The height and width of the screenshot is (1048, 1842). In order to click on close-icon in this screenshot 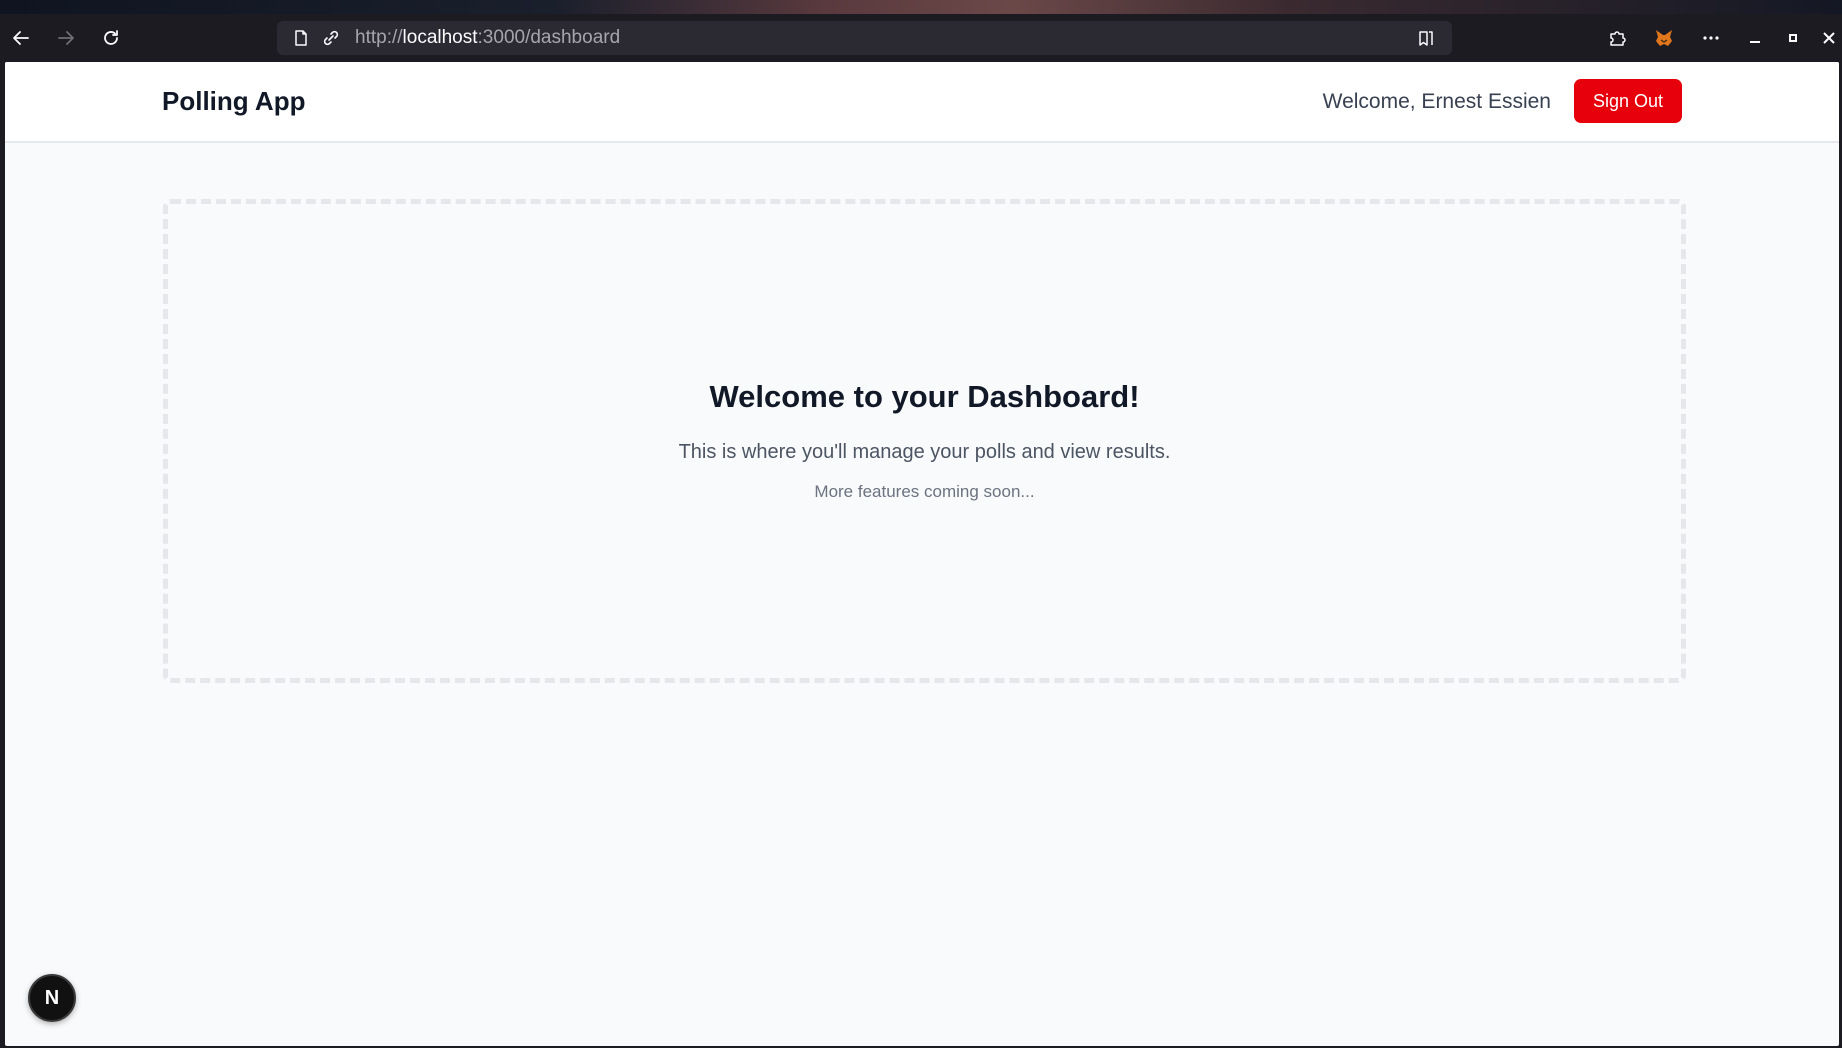, I will do `click(1829, 38)`.